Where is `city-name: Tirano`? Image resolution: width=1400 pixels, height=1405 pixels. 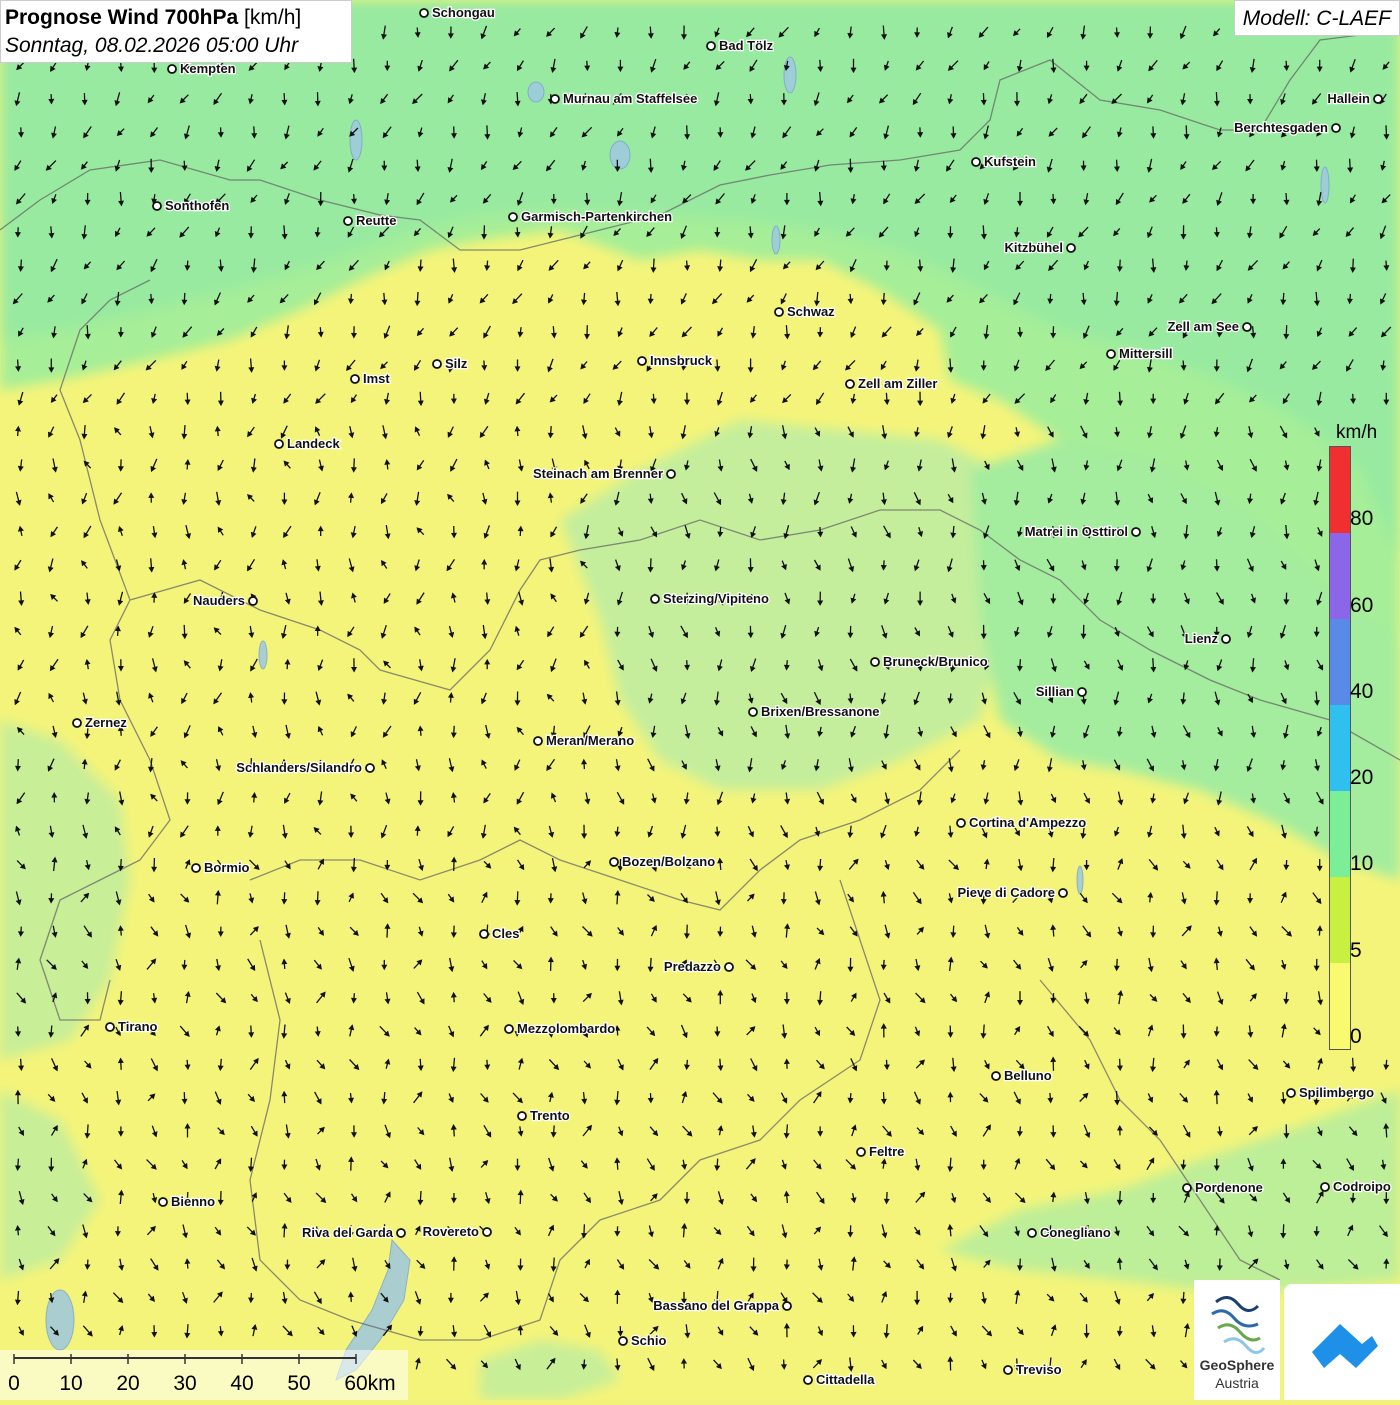
city-name: Tirano is located at coordinates (138, 1026).